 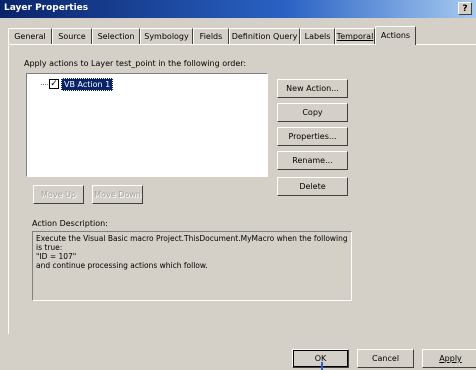 What do you see at coordinates (238, 9) in the screenshot?
I see `title-bar: Layer Properties ?` at bounding box center [238, 9].